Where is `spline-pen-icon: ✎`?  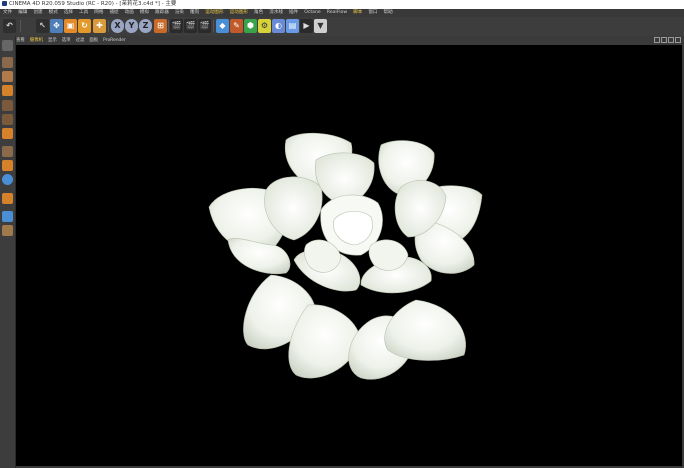
spline-pen-icon: ✎ is located at coordinates (236, 26).